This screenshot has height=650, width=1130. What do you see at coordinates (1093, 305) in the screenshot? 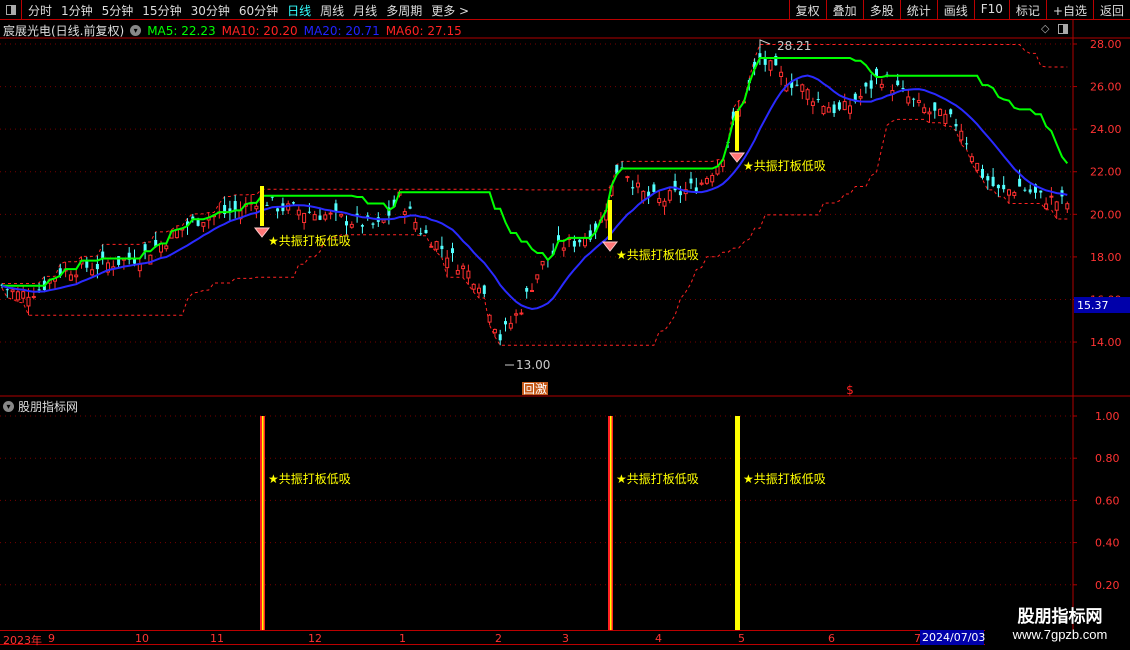
I see `current-price-label: 15.37` at bounding box center [1093, 305].